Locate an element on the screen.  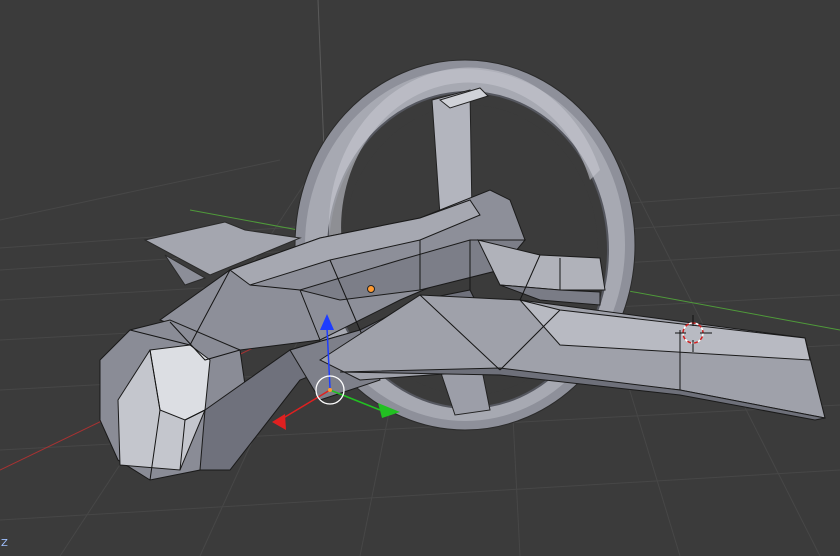
manipulator-x-handle is located at coordinates (279, 422).